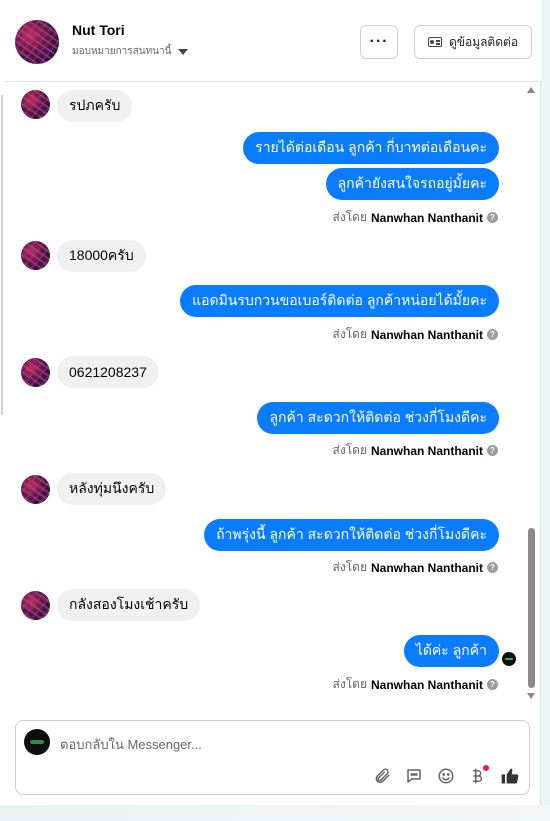  What do you see at coordinates (273, 255) in the screenshot?
I see `message-row: 18000ครับ` at bounding box center [273, 255].